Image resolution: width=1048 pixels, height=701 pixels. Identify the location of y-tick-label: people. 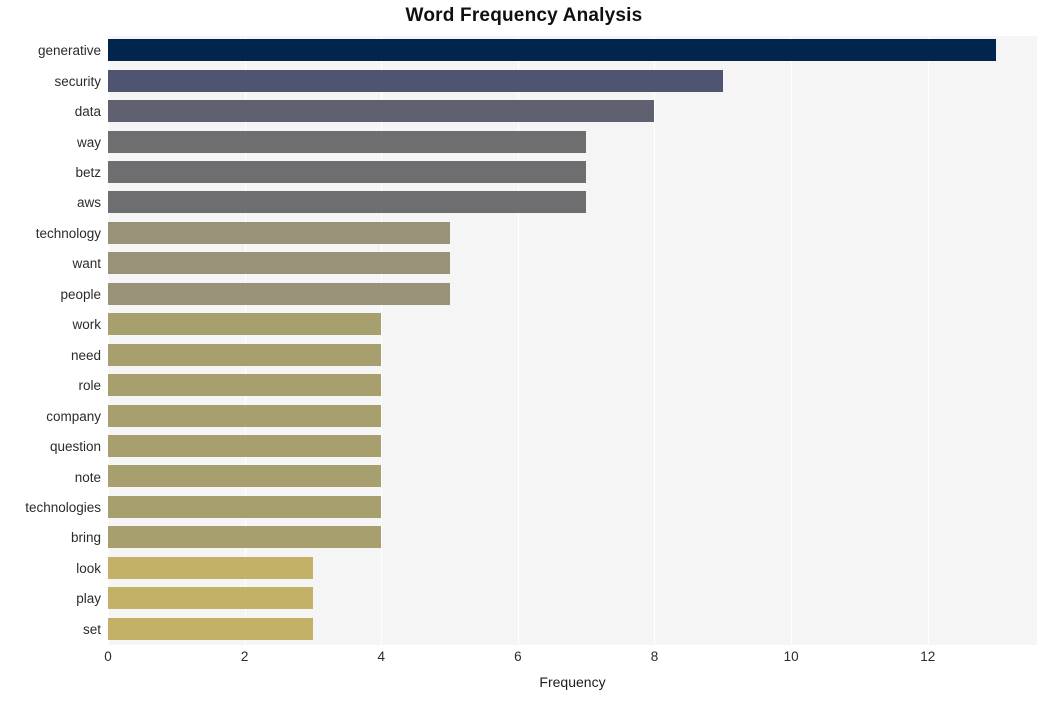
(80, 294).